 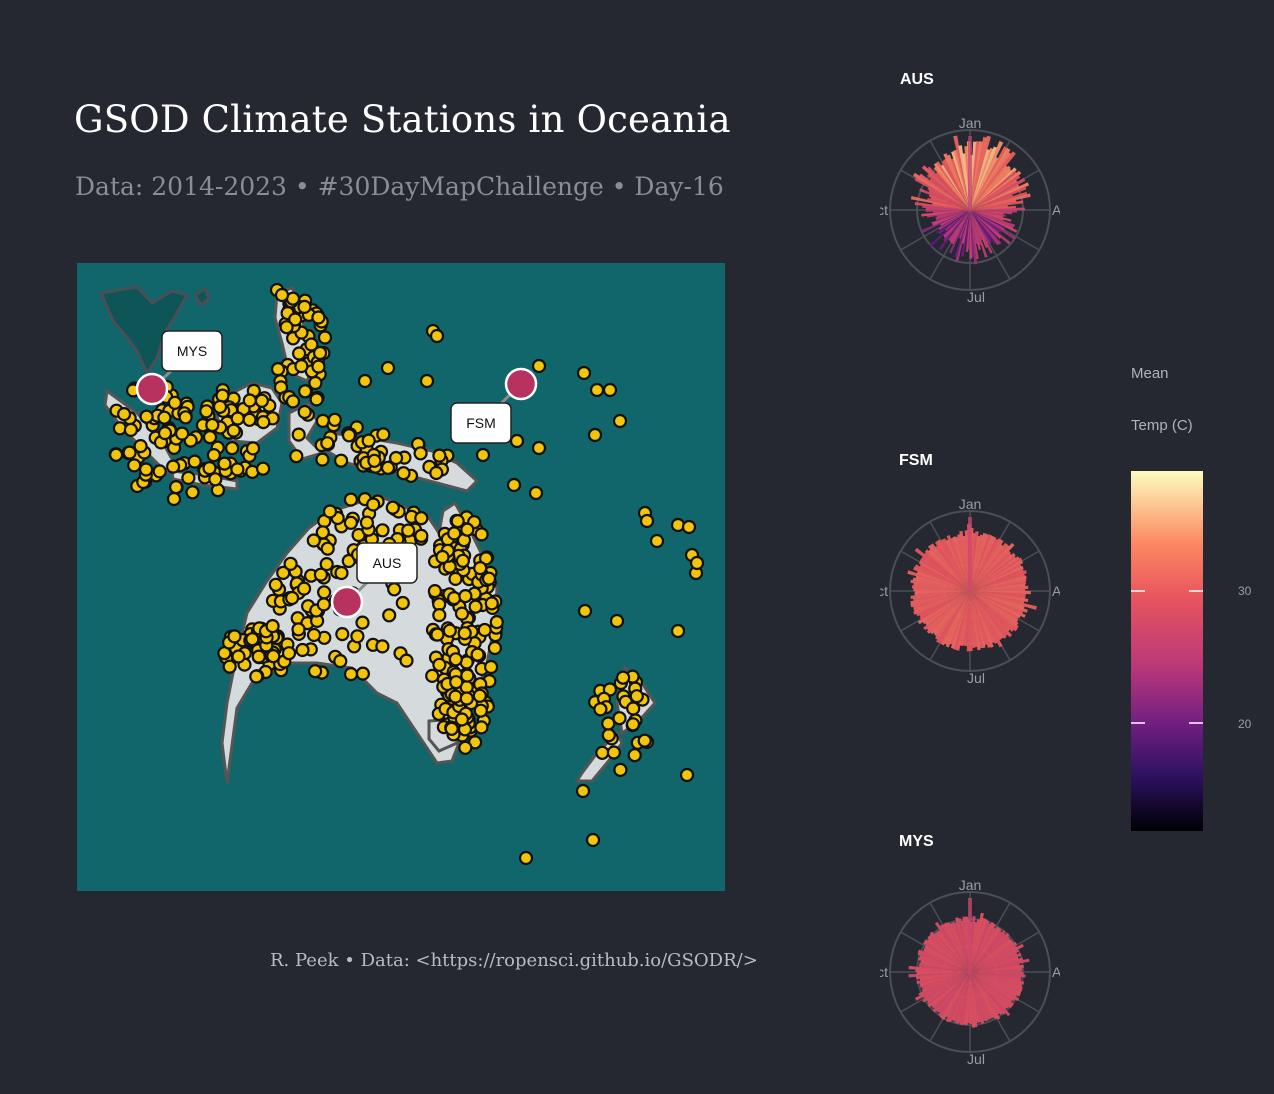 I want to click on country-label-box: AUS, so click(x=387, y=563).